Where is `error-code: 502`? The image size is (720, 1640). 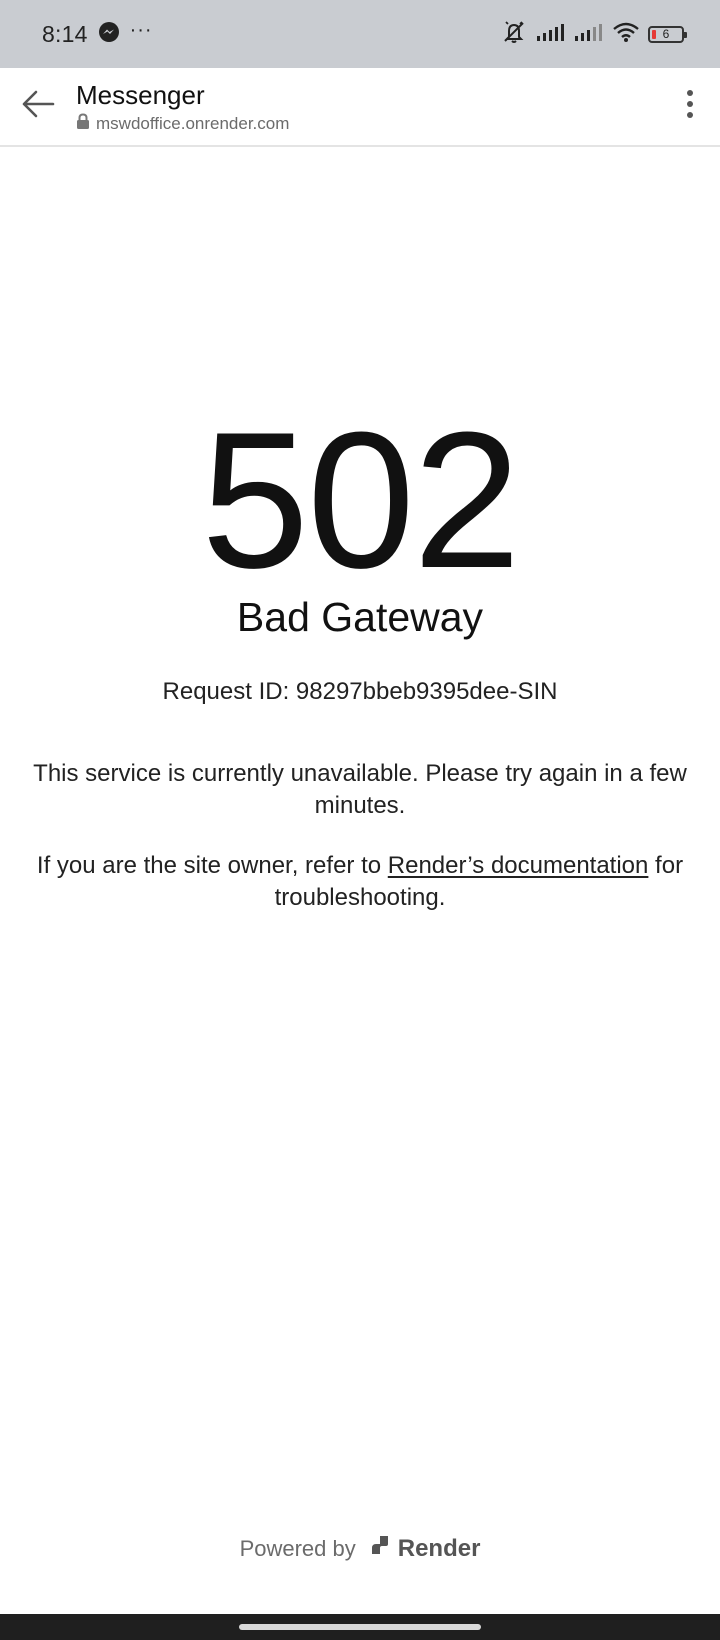
error-code: 502 is located at coordinates (361, 500).